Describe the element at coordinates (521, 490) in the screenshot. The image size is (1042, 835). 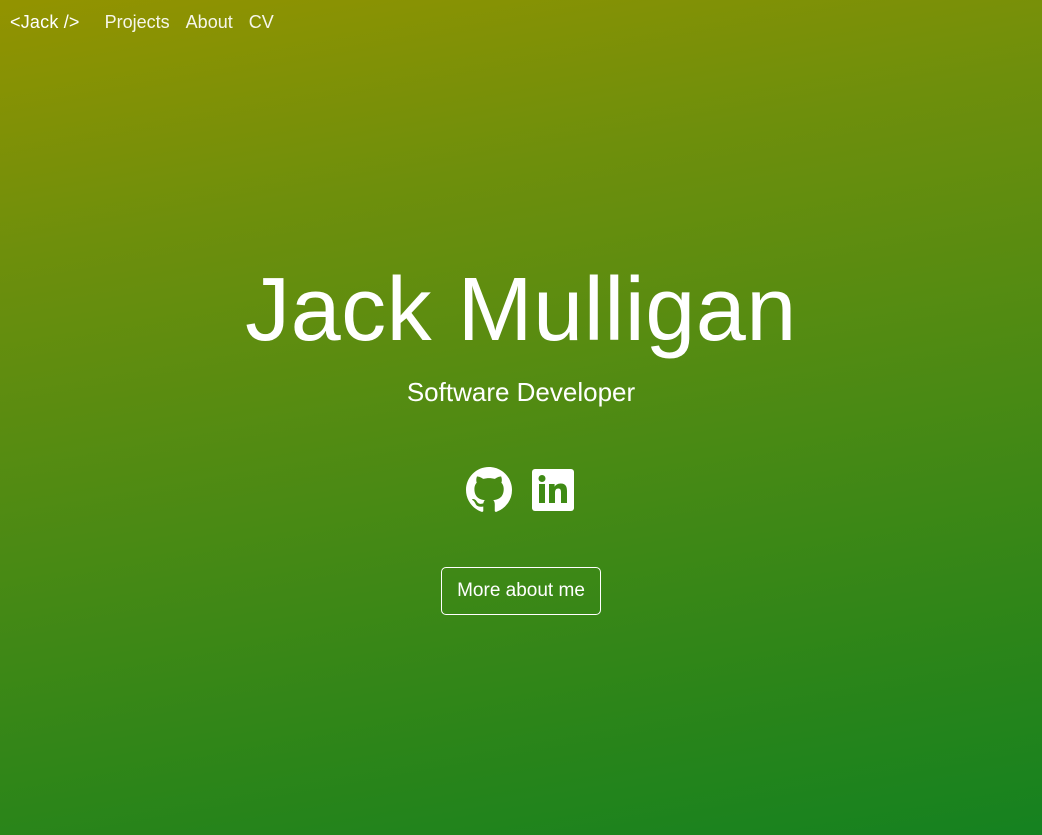
I see `social-links` at that location.